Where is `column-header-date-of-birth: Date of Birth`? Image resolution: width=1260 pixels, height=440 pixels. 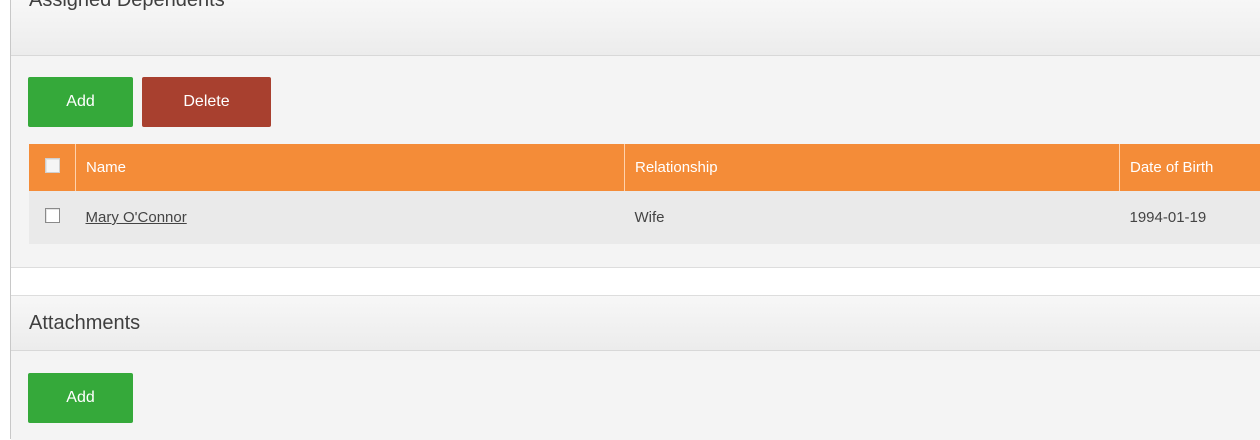 column-header-date-of-birth: Date of Birth is located at coordinates (1190, 167).